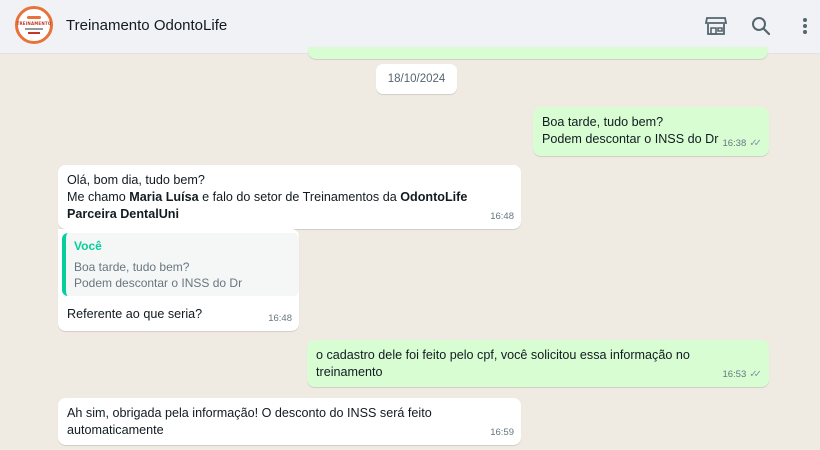  I want to click on message-time: 16:53 ✓✓, so click(742, 374).